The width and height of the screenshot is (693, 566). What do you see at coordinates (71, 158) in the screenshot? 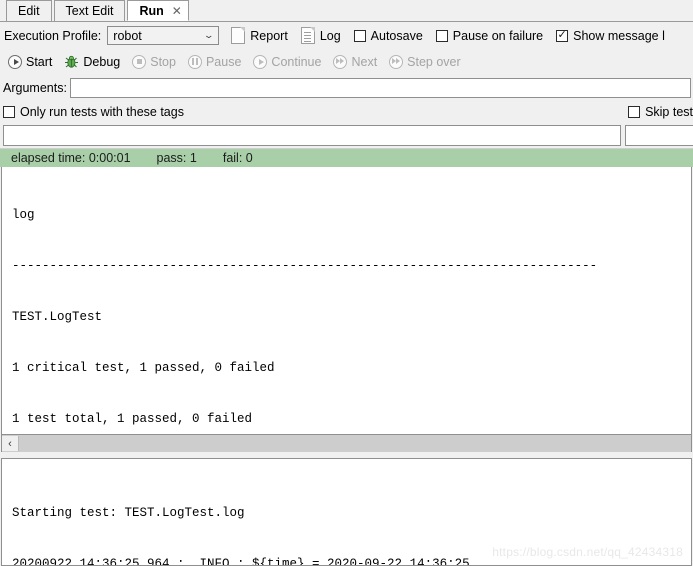
I see `elapsed-time-text: elapsed time: 0:00:01` at bounding box center [71, 158].